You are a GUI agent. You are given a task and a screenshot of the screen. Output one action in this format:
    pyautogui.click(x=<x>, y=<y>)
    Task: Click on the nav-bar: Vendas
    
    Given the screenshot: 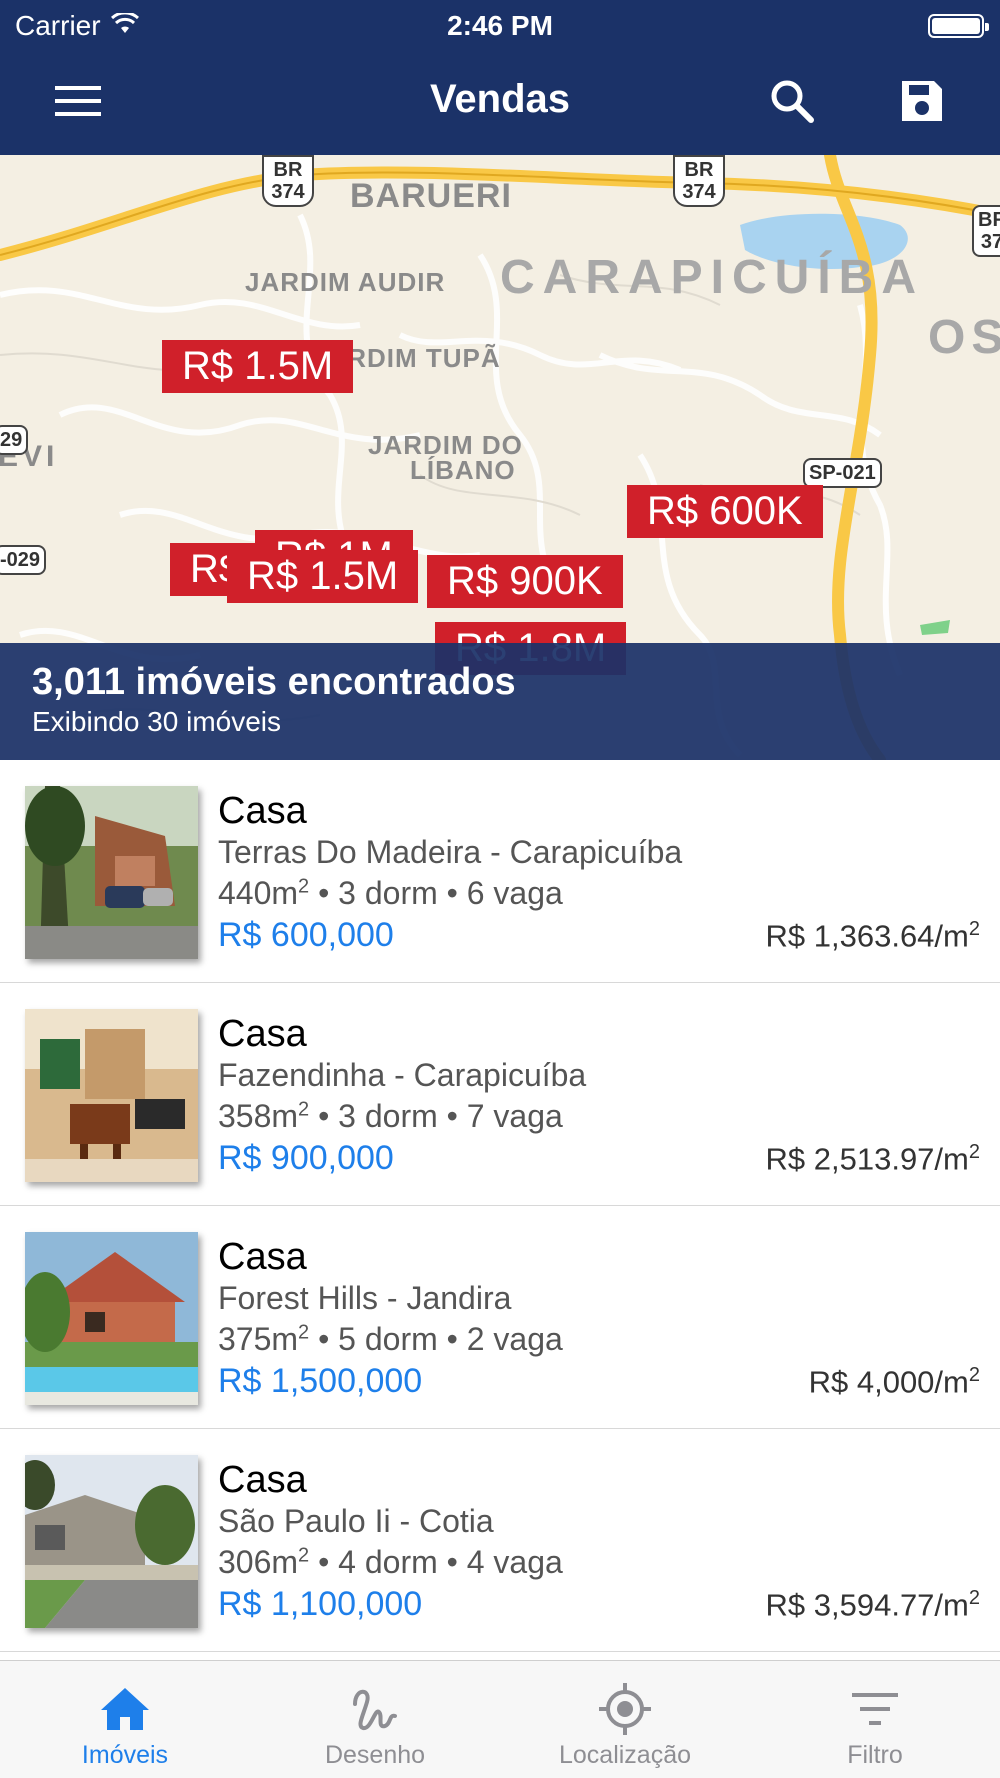 What is the action you would take?
    pyautogui.click(x=500, y=102)
    